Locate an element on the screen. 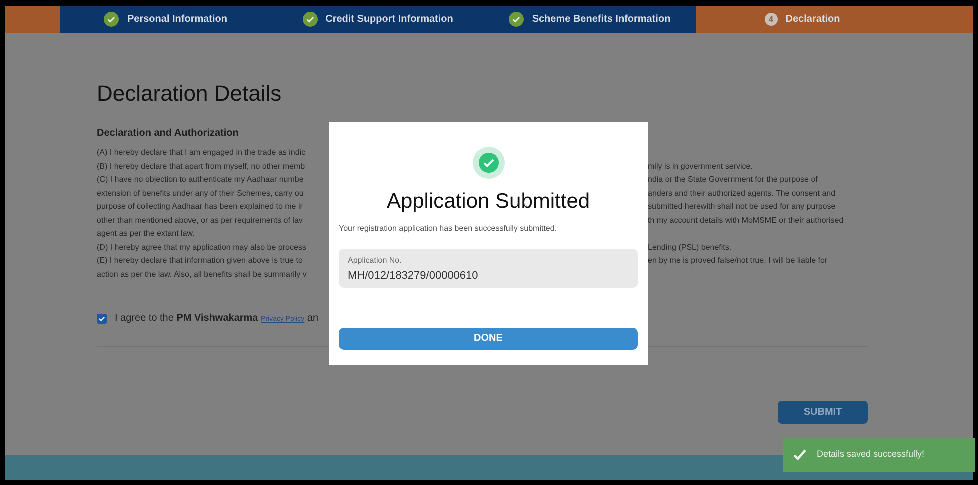 The image size is (978, 485). declaration-text: (A) I hereby declare that I am engaged in the trade as indic is located at coordinates (201, 153).